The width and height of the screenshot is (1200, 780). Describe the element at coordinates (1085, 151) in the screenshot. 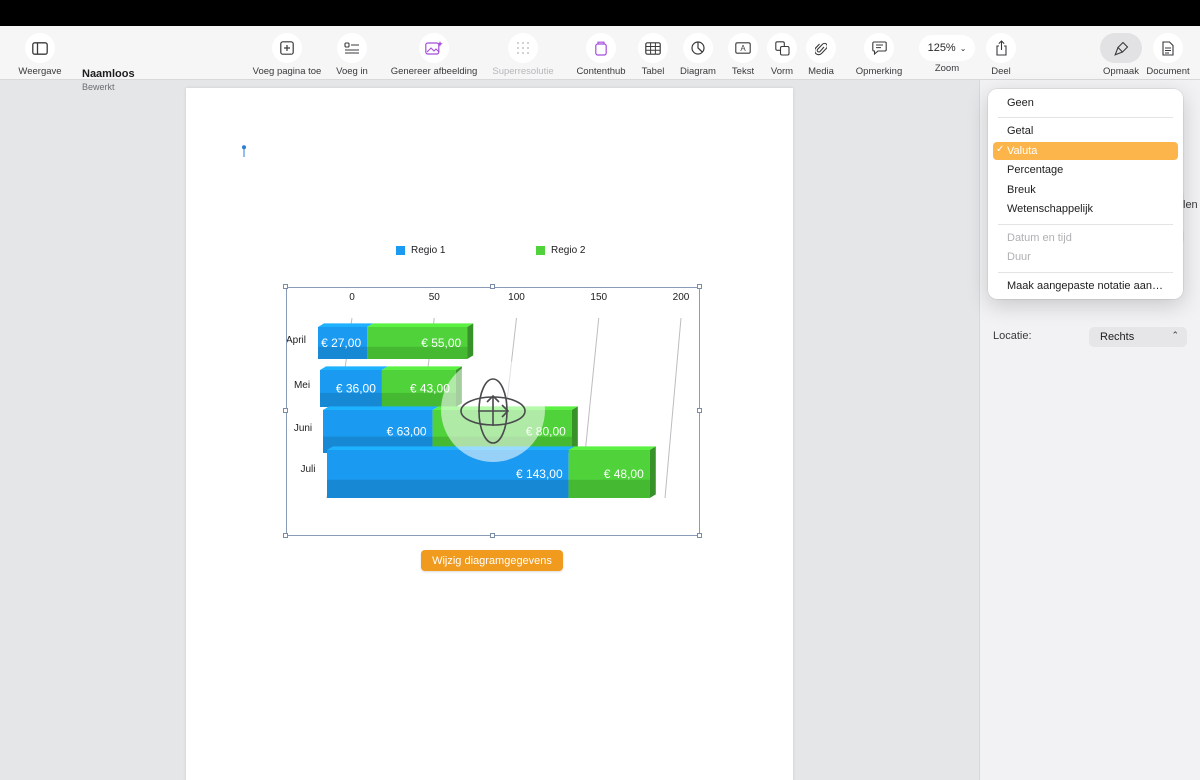

I see `menu-item-valuta: ✓ Valuta` at that location.